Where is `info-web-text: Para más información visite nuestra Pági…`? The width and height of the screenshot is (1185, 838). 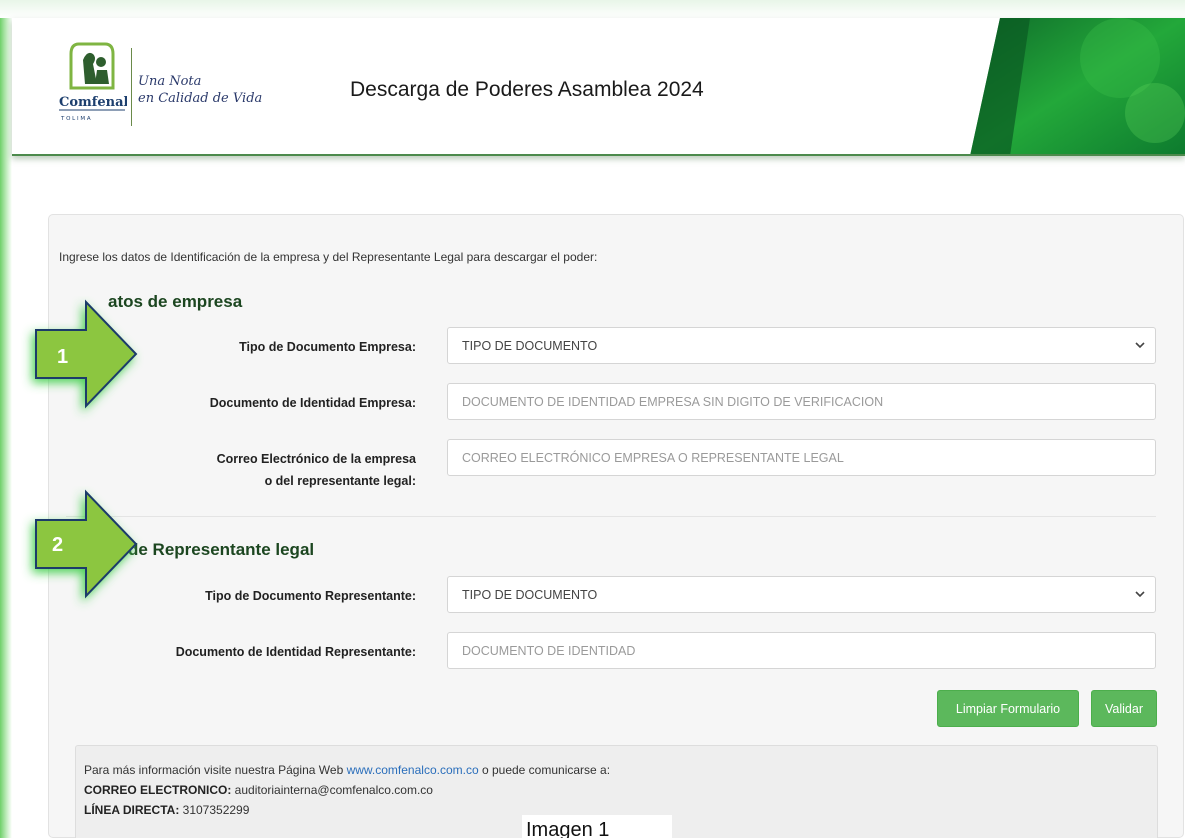
info-web-text: Para más información visite nuestra Pági… is located at coordinates (215, 770).